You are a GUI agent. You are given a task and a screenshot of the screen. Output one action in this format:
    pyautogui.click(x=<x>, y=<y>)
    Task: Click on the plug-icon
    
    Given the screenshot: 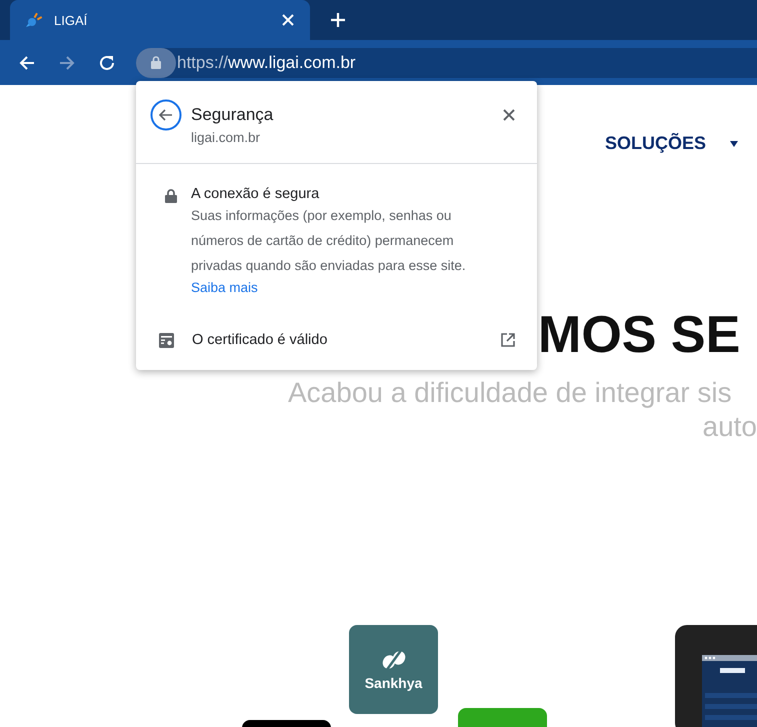 What is the action you would take?
    pyautogui.click(x=34, y=20)
    